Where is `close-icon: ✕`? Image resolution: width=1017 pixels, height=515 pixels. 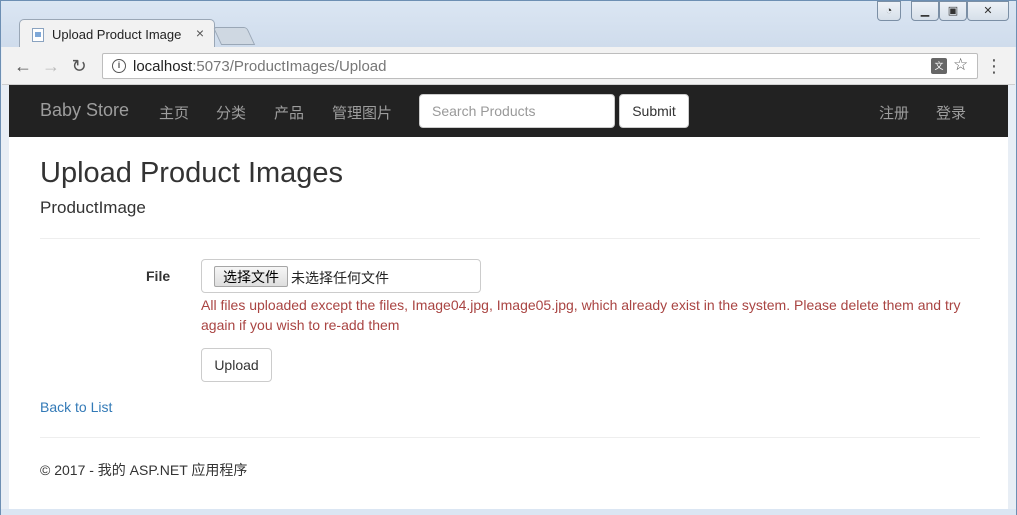
close-icon: ✕ is located at coordinates (988, 11).